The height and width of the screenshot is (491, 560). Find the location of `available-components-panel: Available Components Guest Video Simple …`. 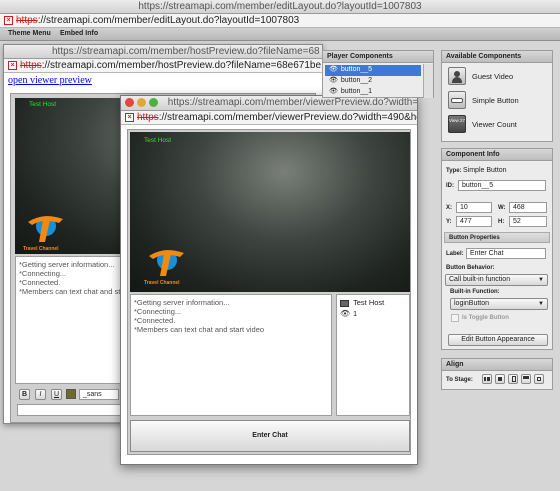

available-components-panel: Available Components Guest Video Simple … is located at coordinates (497, 96).